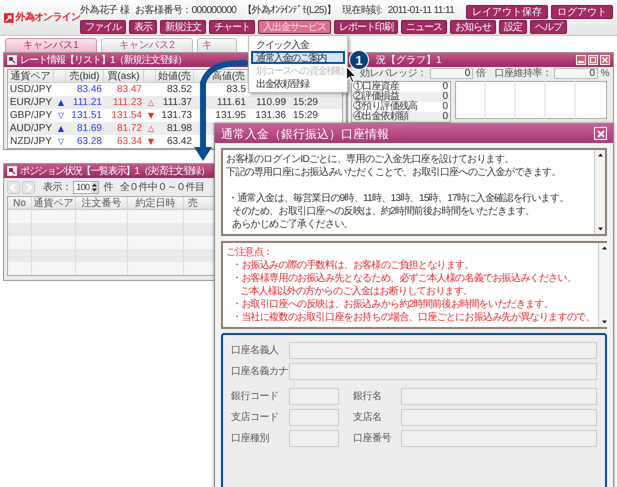 This screenshot has height=487, width=617. Describe the element at coordinates (513, 27) in the screenshot. I see `menu-button: 設定` at that location.